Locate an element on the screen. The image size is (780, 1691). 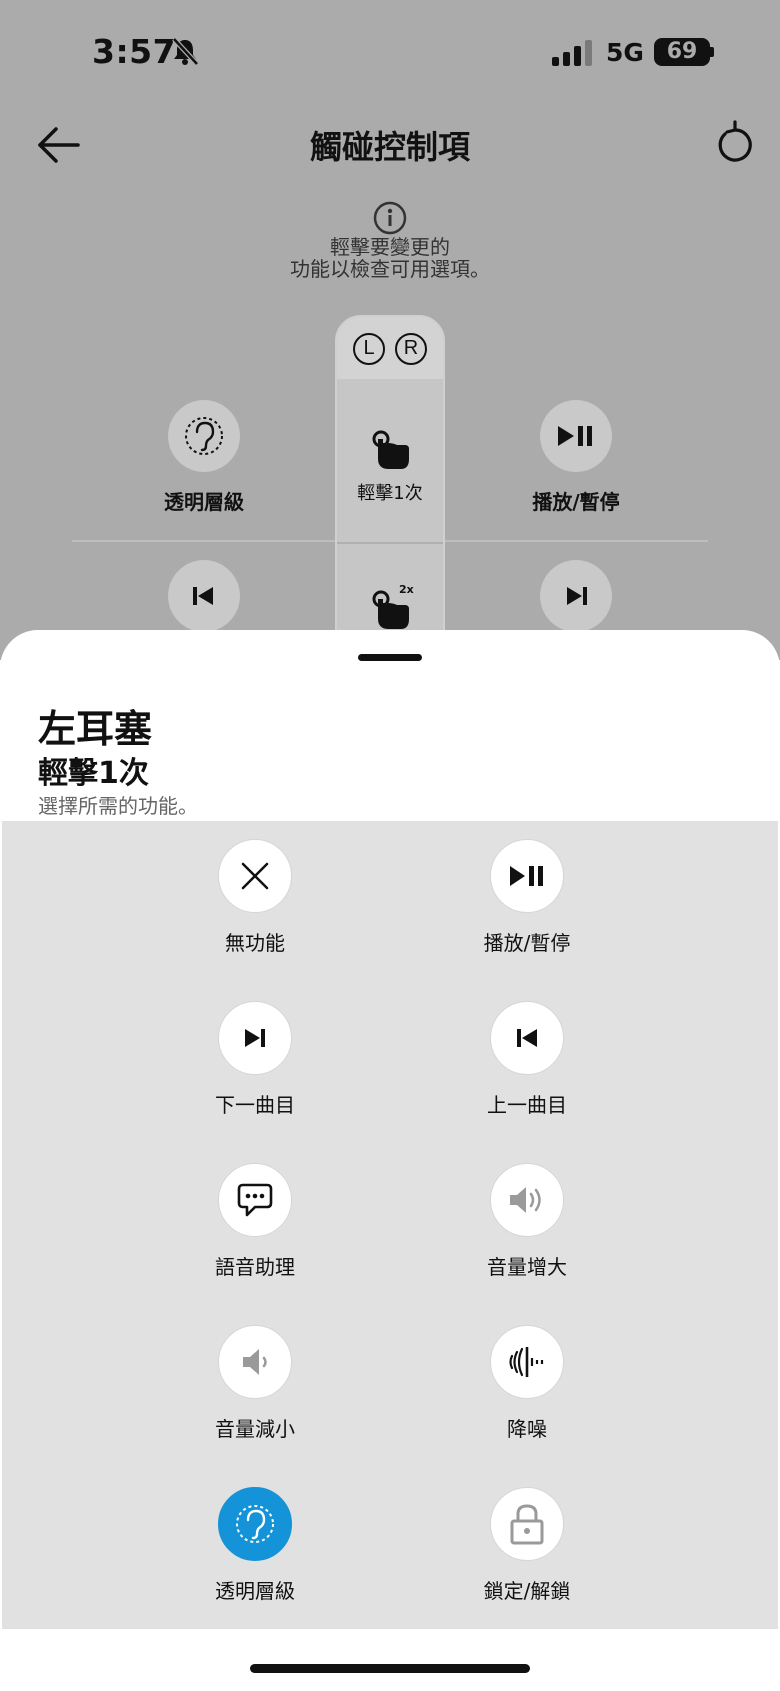
option-label: 上一曲目 is located at coordinates (527, 1105).